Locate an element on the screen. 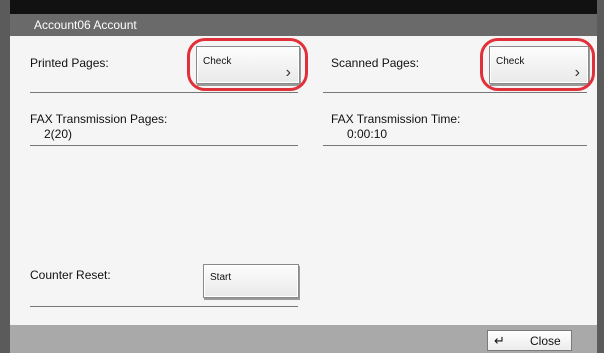 The width and height of the screenshot is (604, 353). close-button-label: Close is located at coordinates (545, 341).